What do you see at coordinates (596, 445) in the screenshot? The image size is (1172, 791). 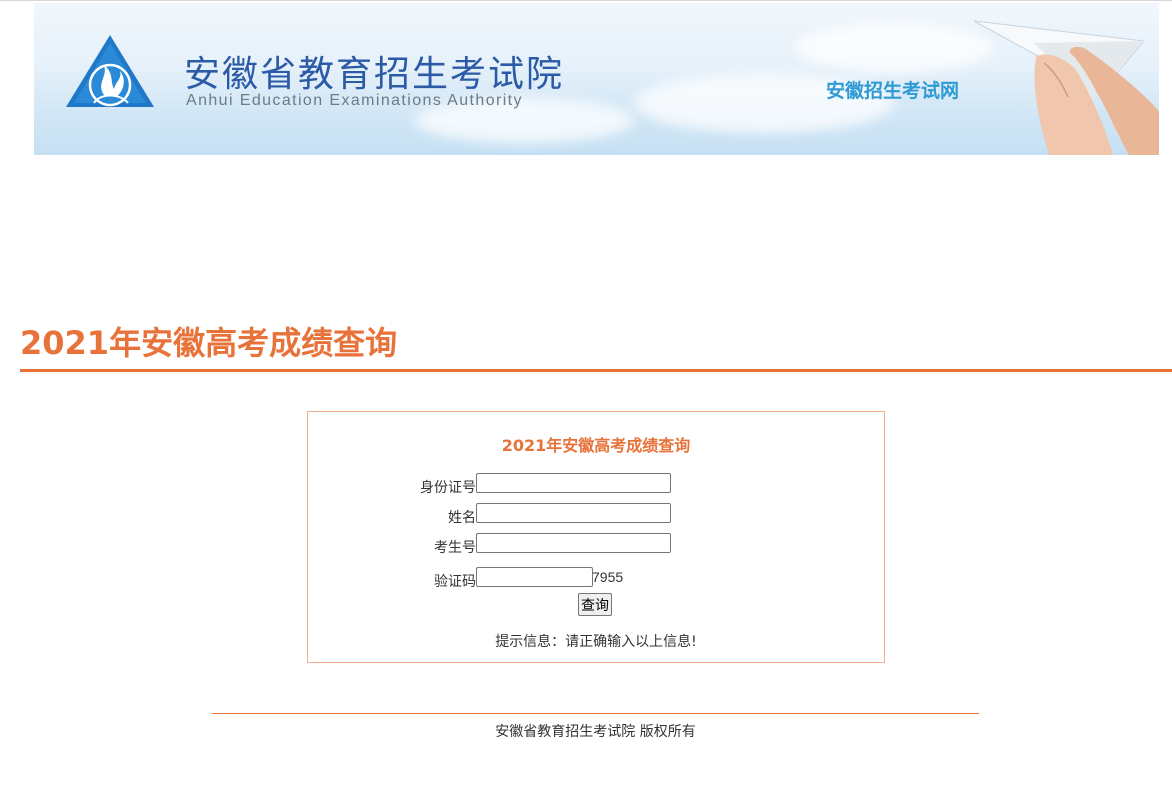 I see `form-title: 2021年安徽高考成绩查询` at bounding box center [596, 445].